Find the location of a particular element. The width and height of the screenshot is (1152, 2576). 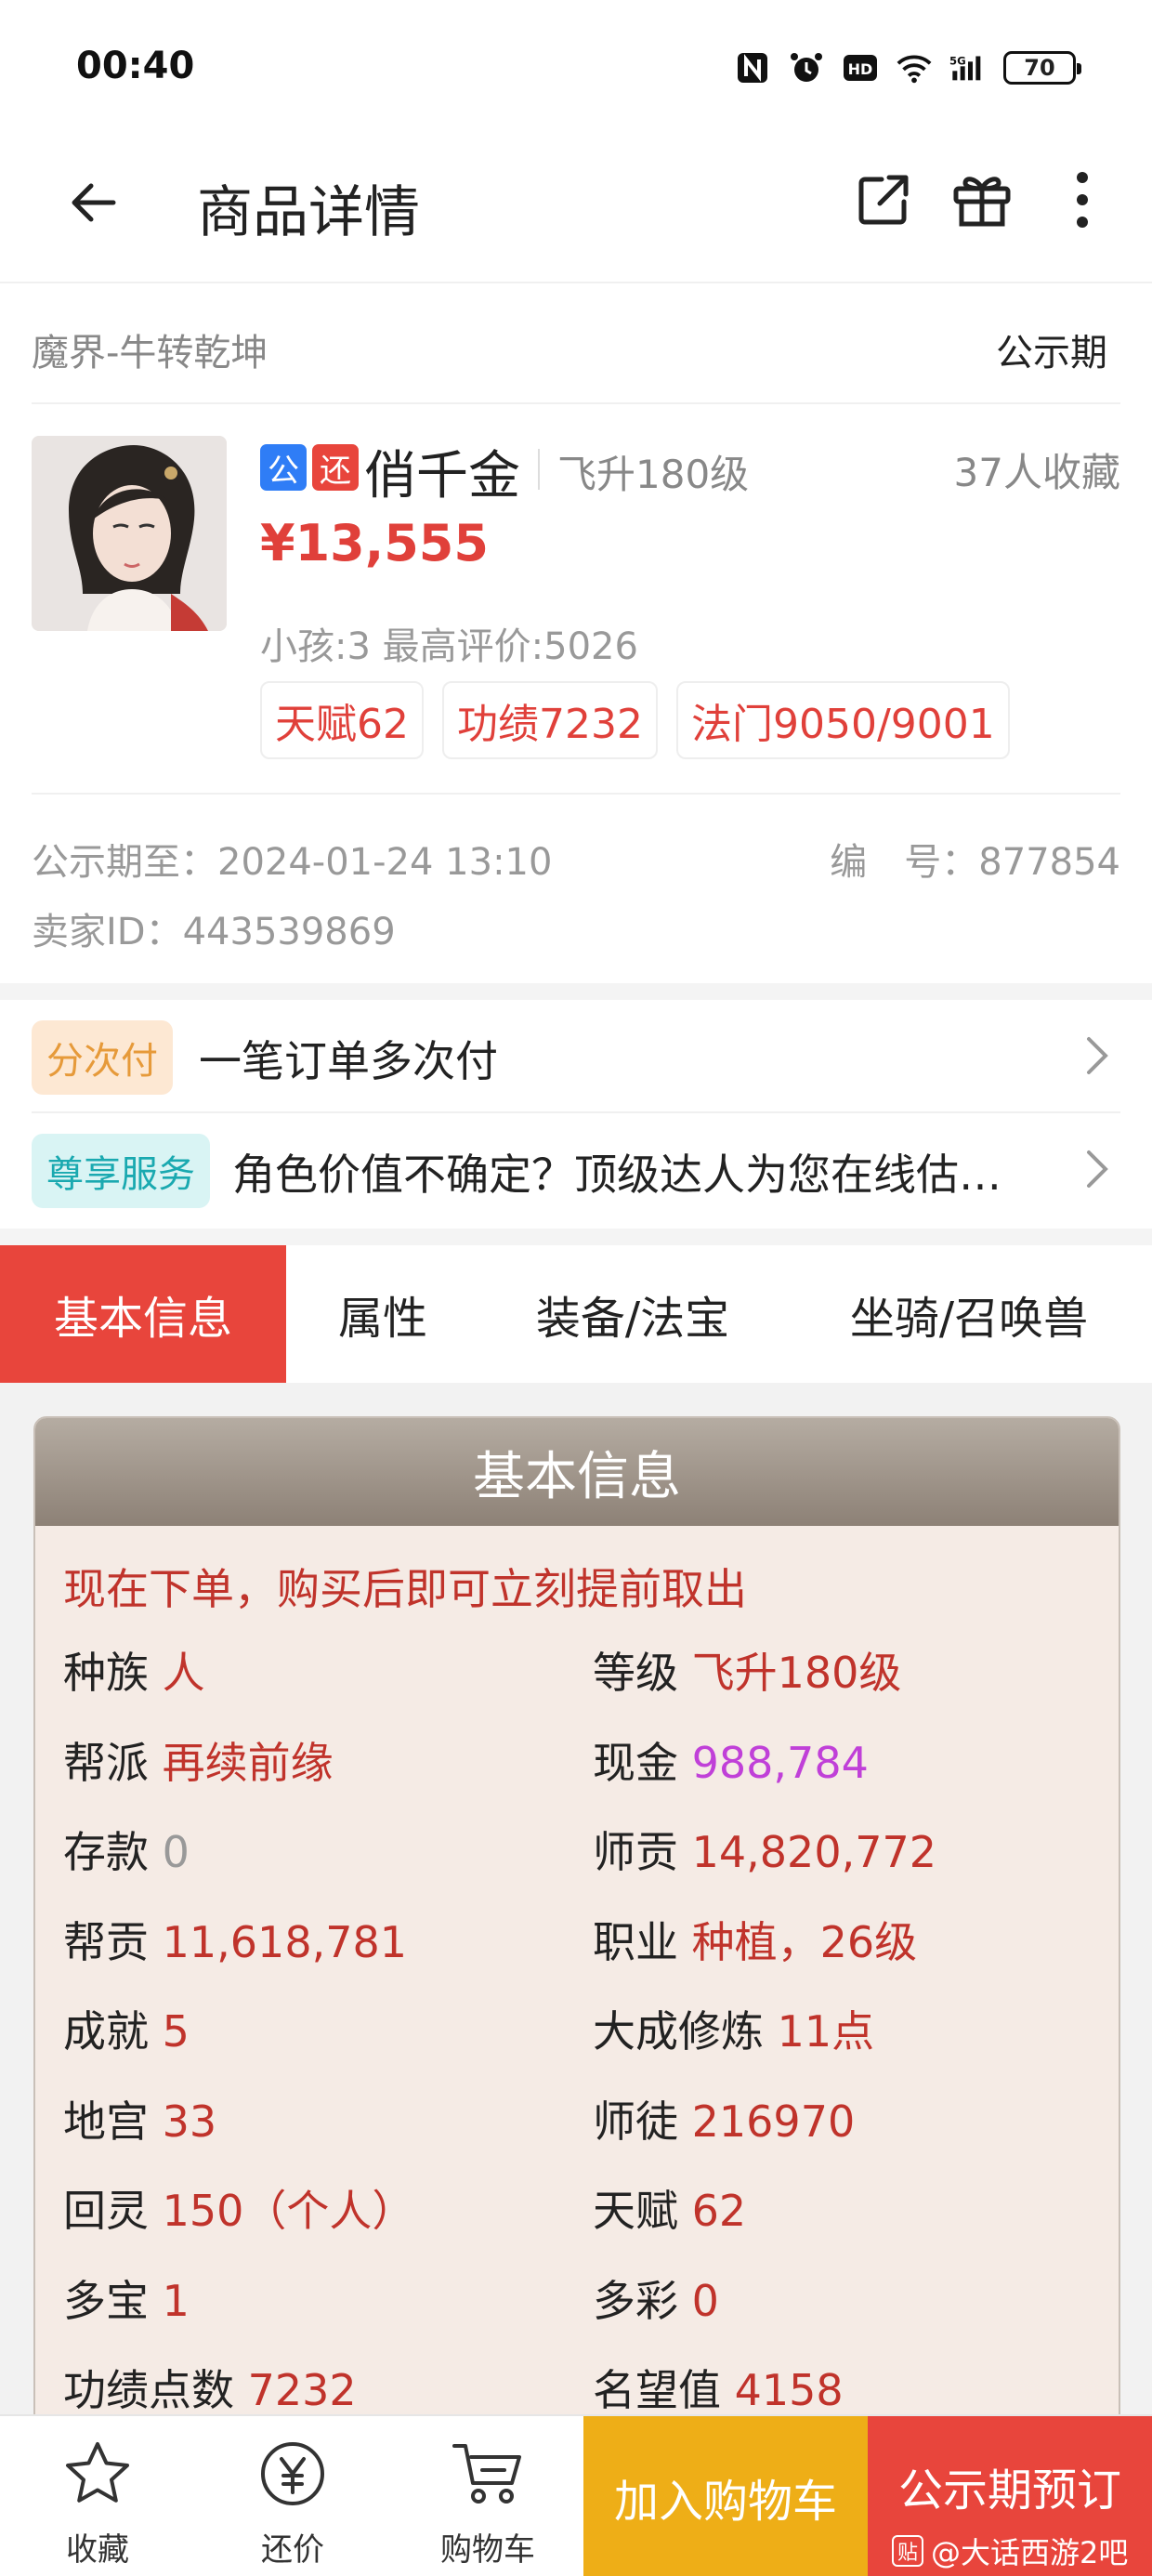

status-time: 00:40 is located at coordinates (135, 66).